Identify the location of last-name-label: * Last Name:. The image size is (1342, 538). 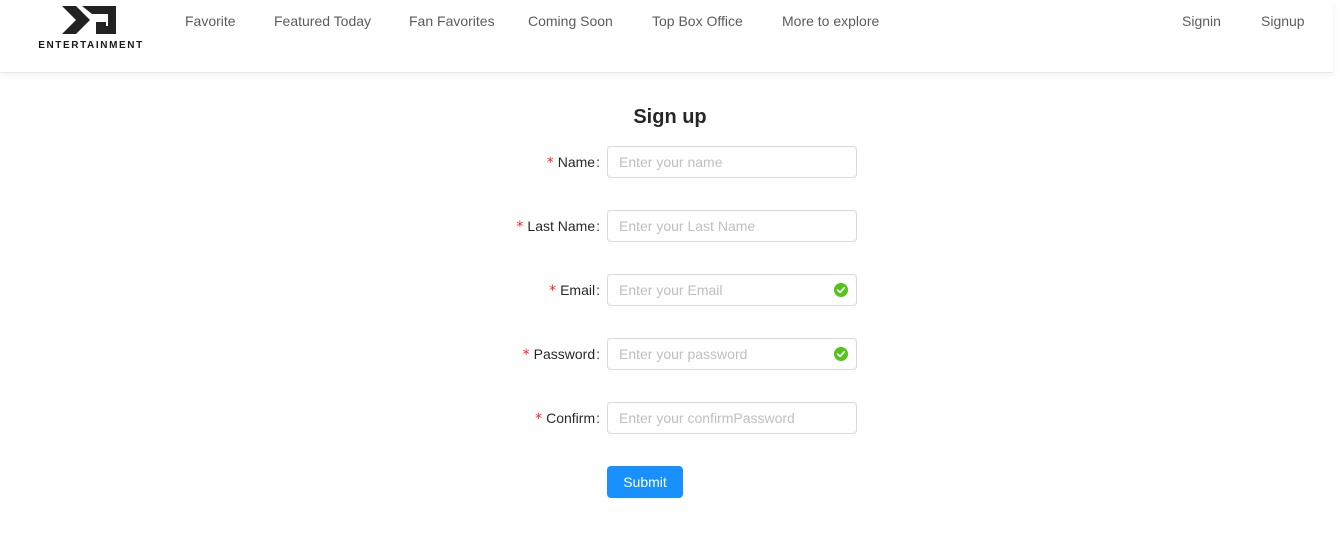
(558, 226).